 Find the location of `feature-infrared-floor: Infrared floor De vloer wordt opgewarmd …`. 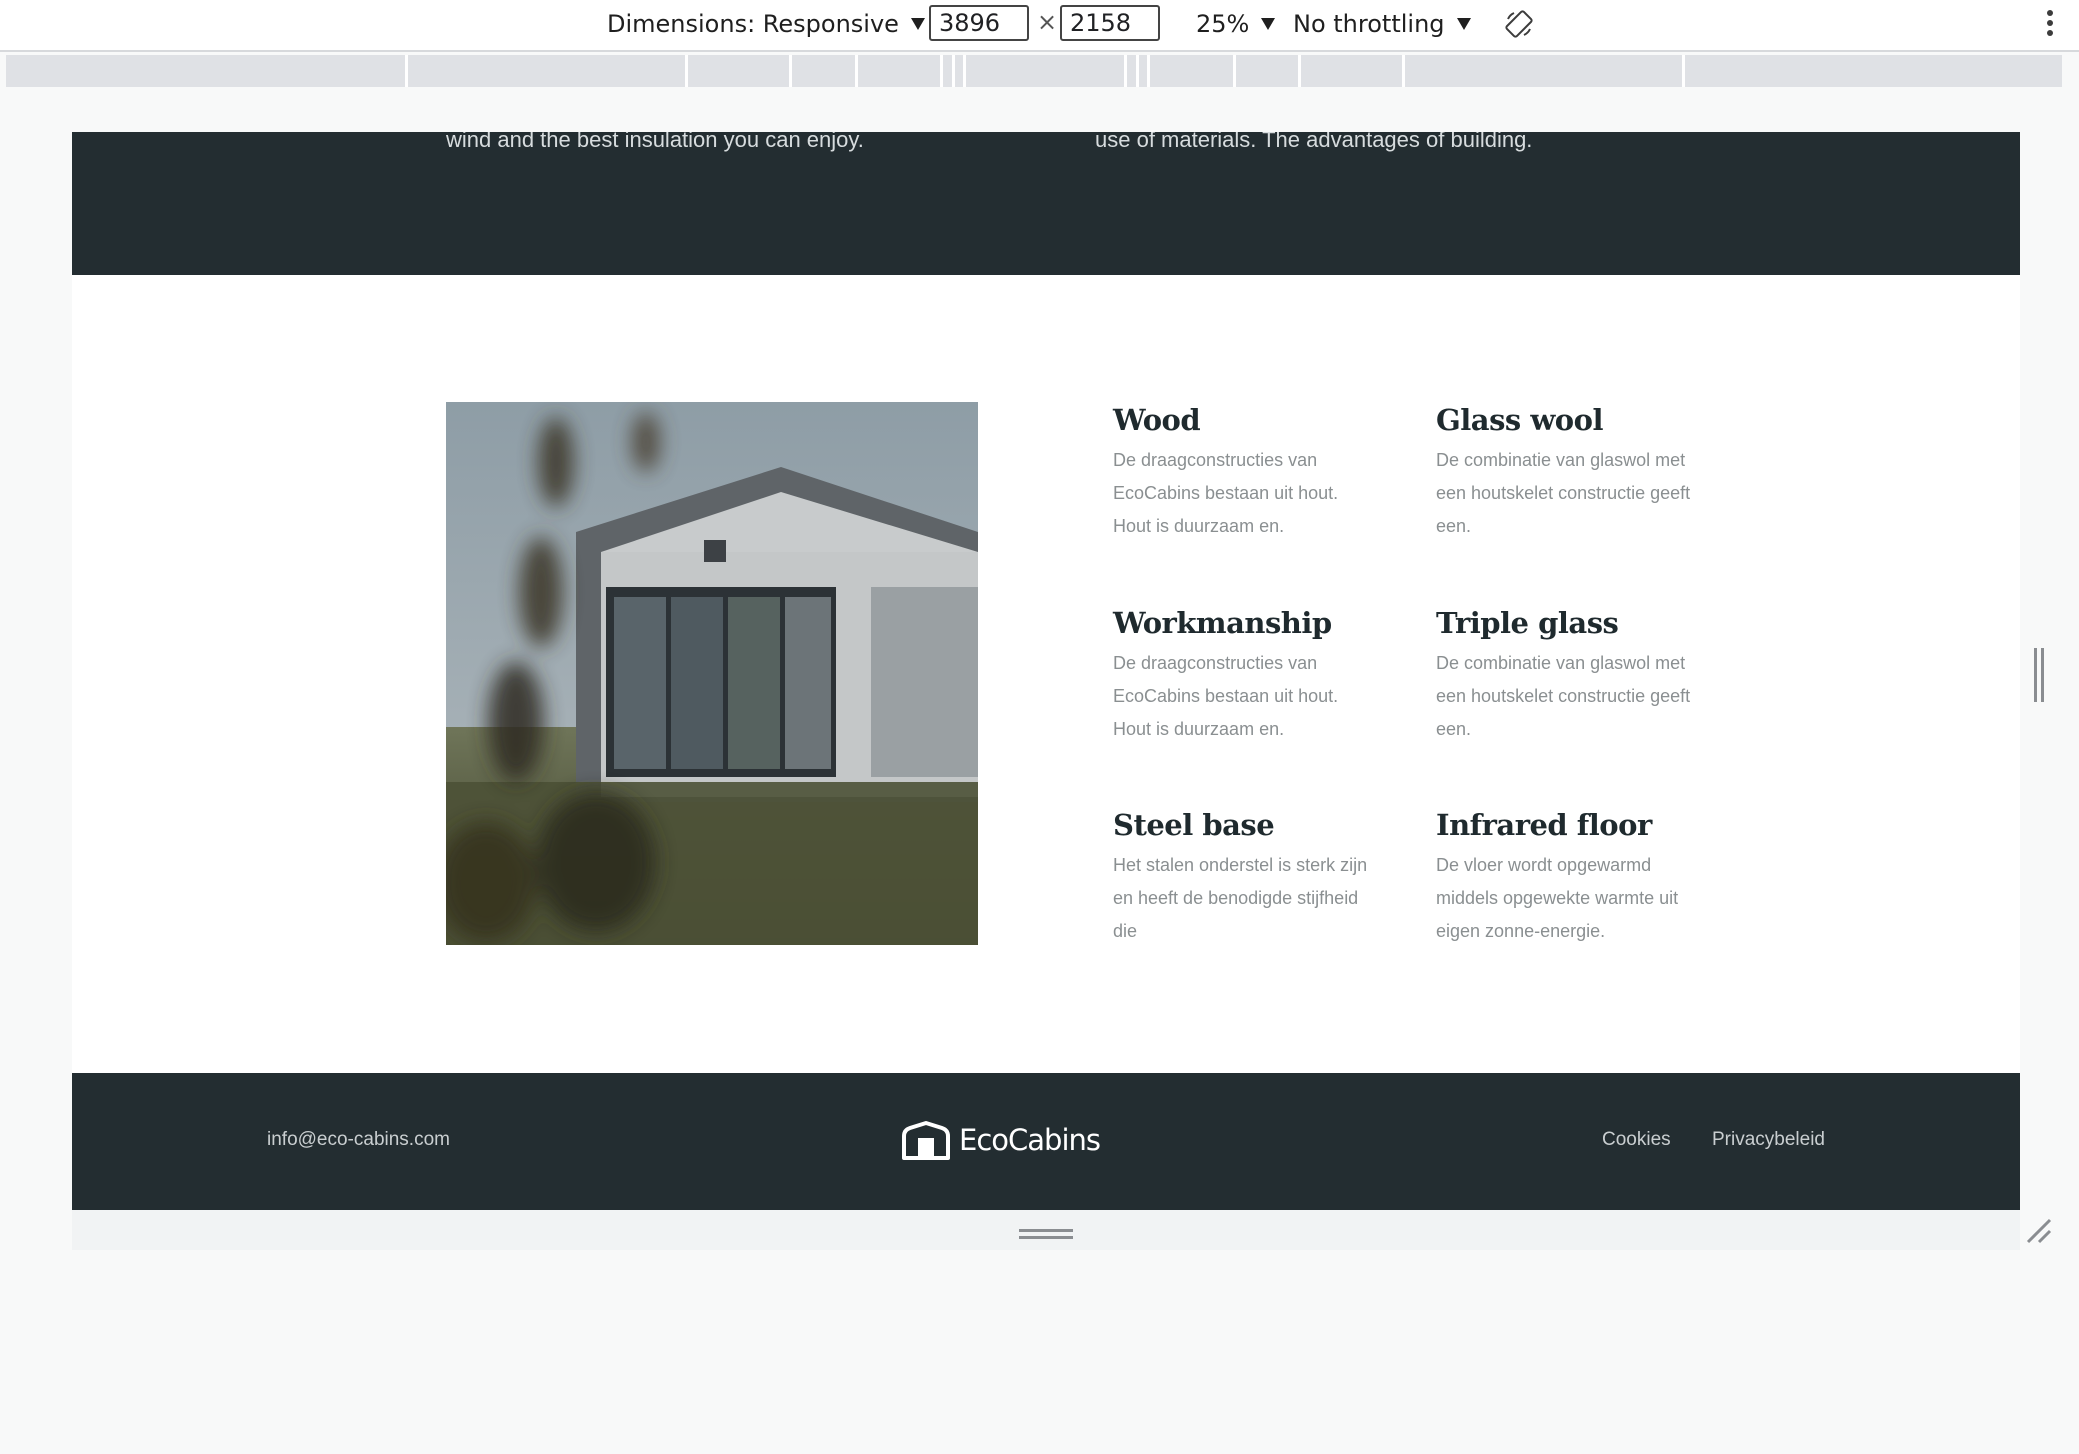

feature-infrared-floor: Infrared floor De vloer wordt opgewarmd … is located at coordinates (1561, 876).